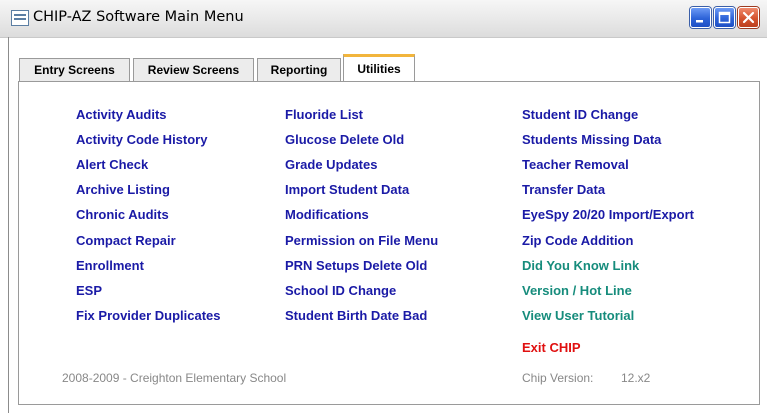 Image resolution: width=767 pixels, height=413 pixels. I want to click on link-view-user-tutorial: View User Tutorial, so click(578, 315).